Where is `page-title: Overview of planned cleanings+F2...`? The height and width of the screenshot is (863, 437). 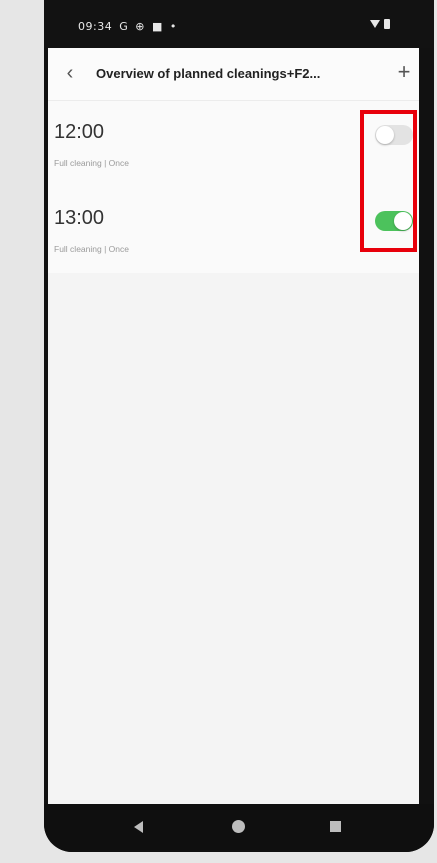
page-title: Overview of planned cleanings+F2... is located at coordinates (208, 73).